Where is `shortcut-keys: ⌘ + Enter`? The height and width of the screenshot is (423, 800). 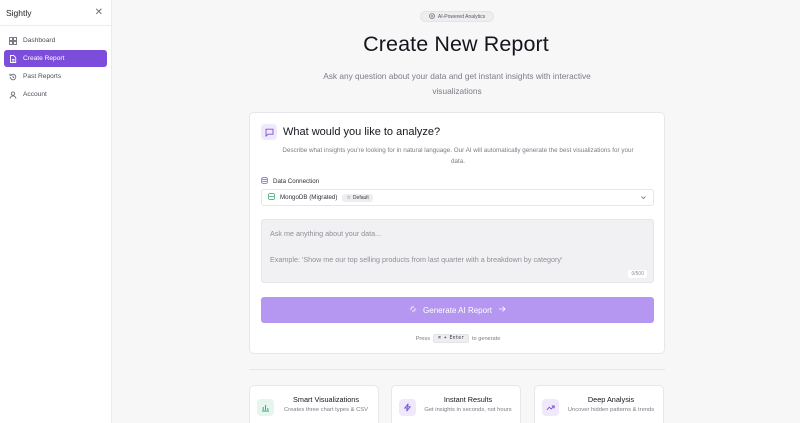
shortcut-keys: ⌘ + Enter is located at coordinates (451, 338).